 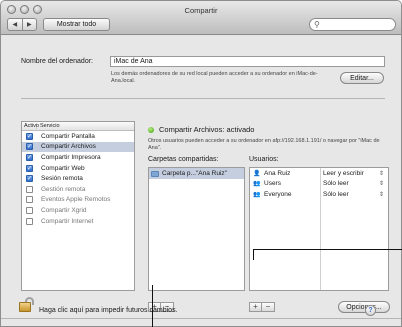 I want to click on folder-icon, so click(x=155, y=173).